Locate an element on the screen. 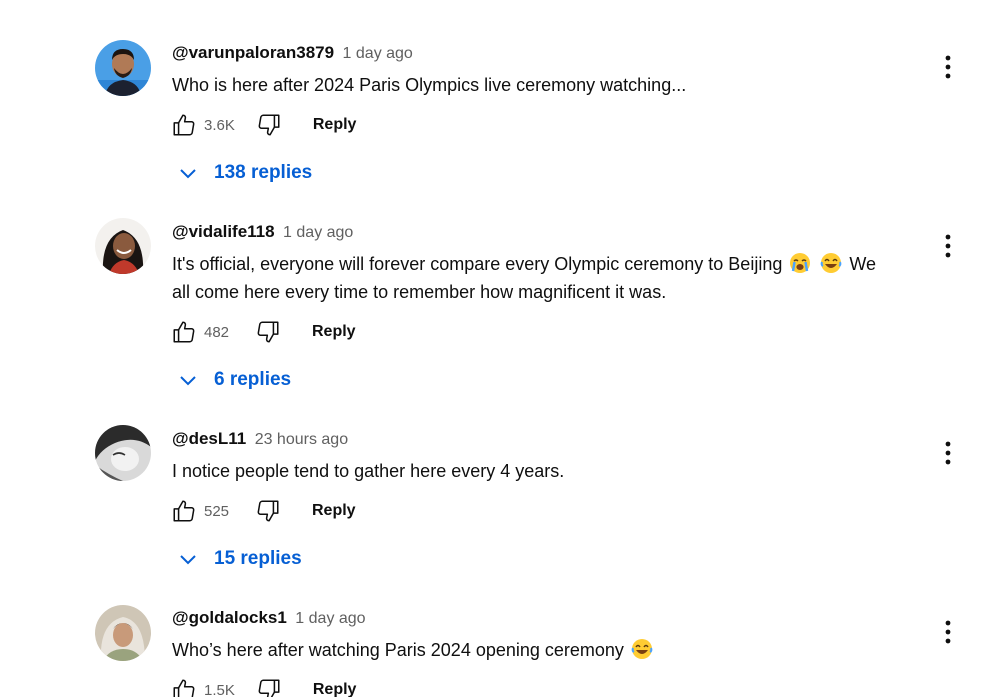  comment-header: @vidalife118 1 day ago is located at coordinates (262, 232).